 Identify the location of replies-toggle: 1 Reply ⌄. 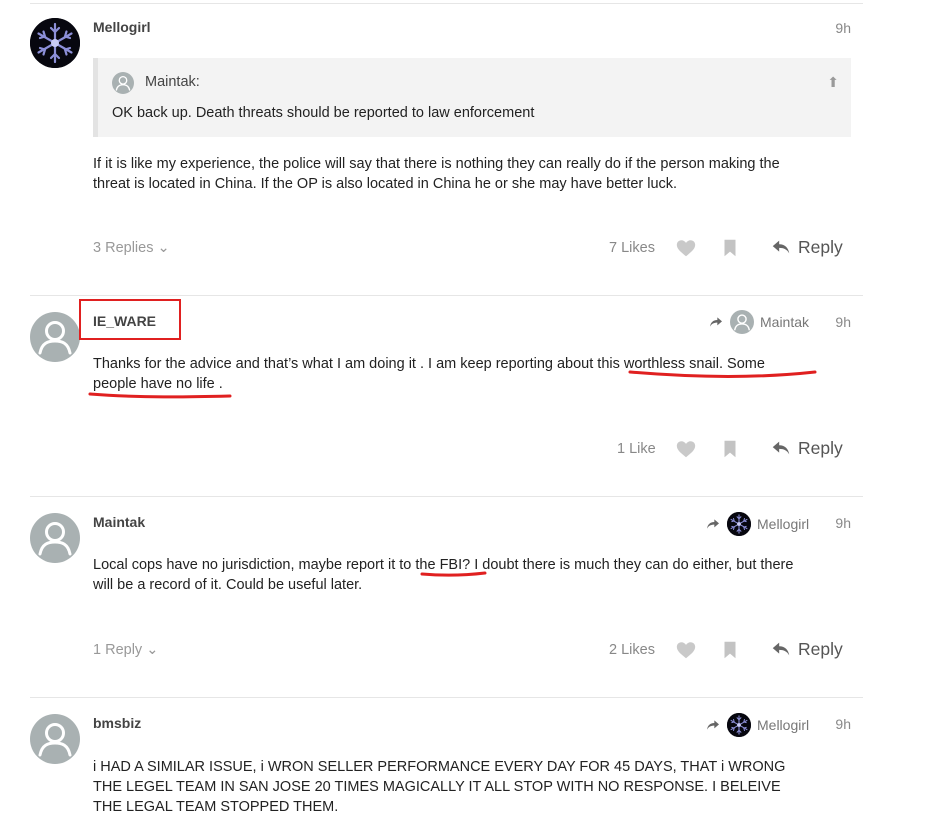
(125, 650).